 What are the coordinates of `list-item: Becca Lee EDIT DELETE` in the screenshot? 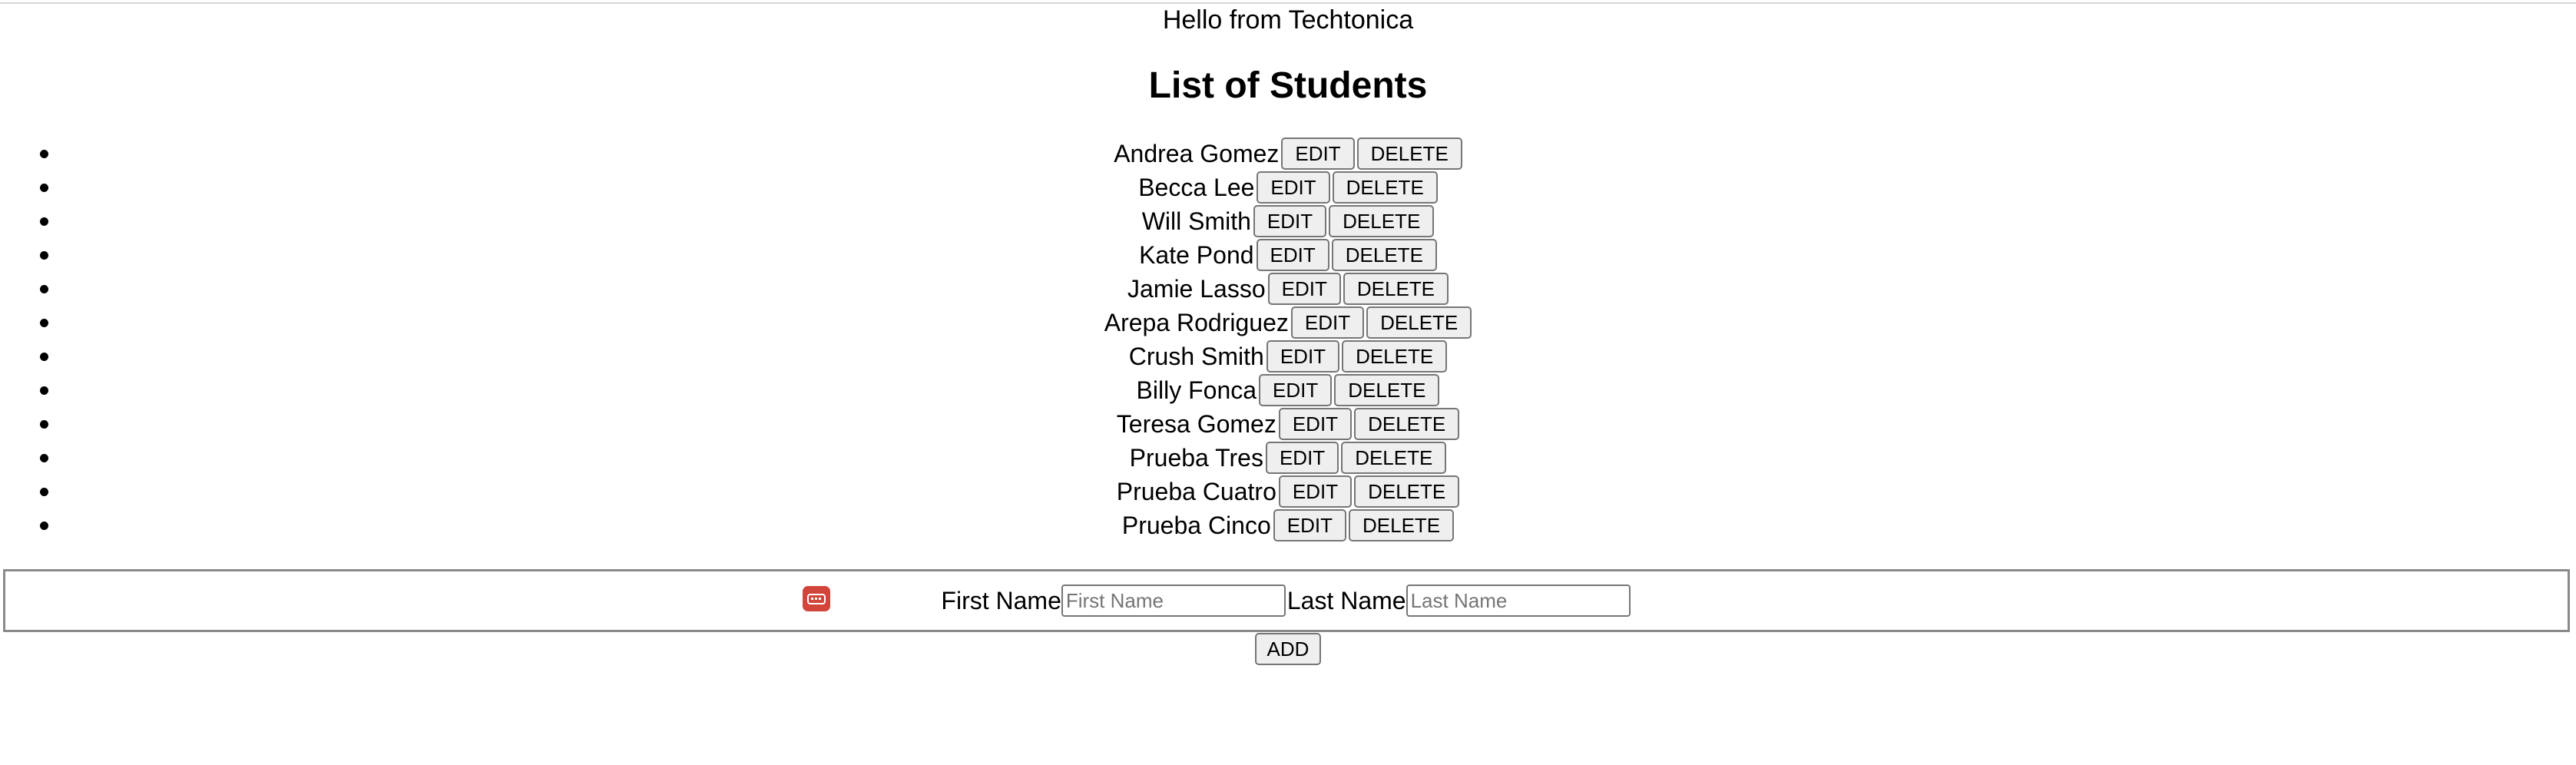 It's located at (1288, 187).